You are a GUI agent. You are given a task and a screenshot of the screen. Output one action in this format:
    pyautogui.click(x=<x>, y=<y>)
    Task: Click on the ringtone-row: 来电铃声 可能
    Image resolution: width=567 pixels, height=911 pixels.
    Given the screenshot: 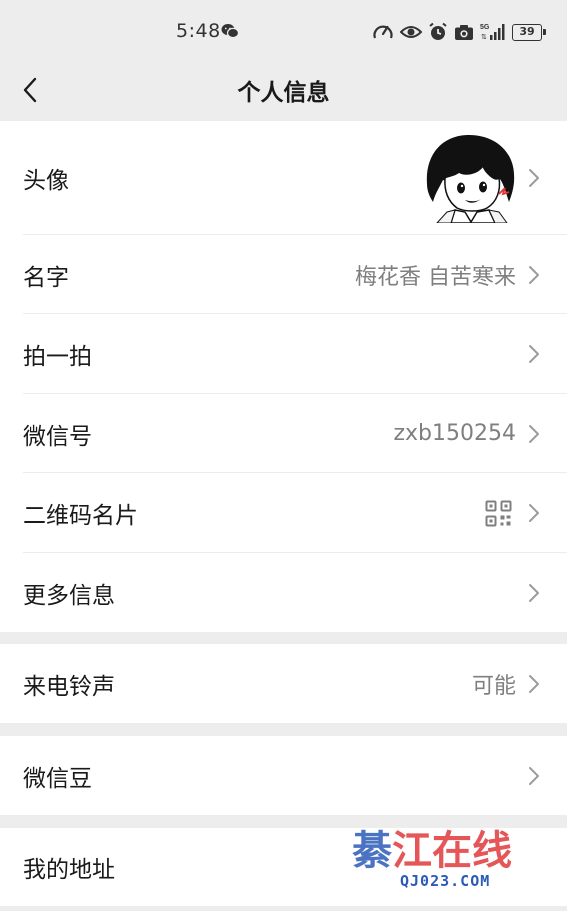 What is the action you would take?
    pyautogui.click(x=283, y=683)
    